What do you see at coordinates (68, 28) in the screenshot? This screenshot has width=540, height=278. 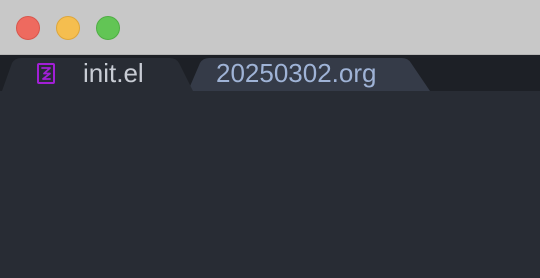 I see `minimize-window-button` at bounding box center [68, 28].